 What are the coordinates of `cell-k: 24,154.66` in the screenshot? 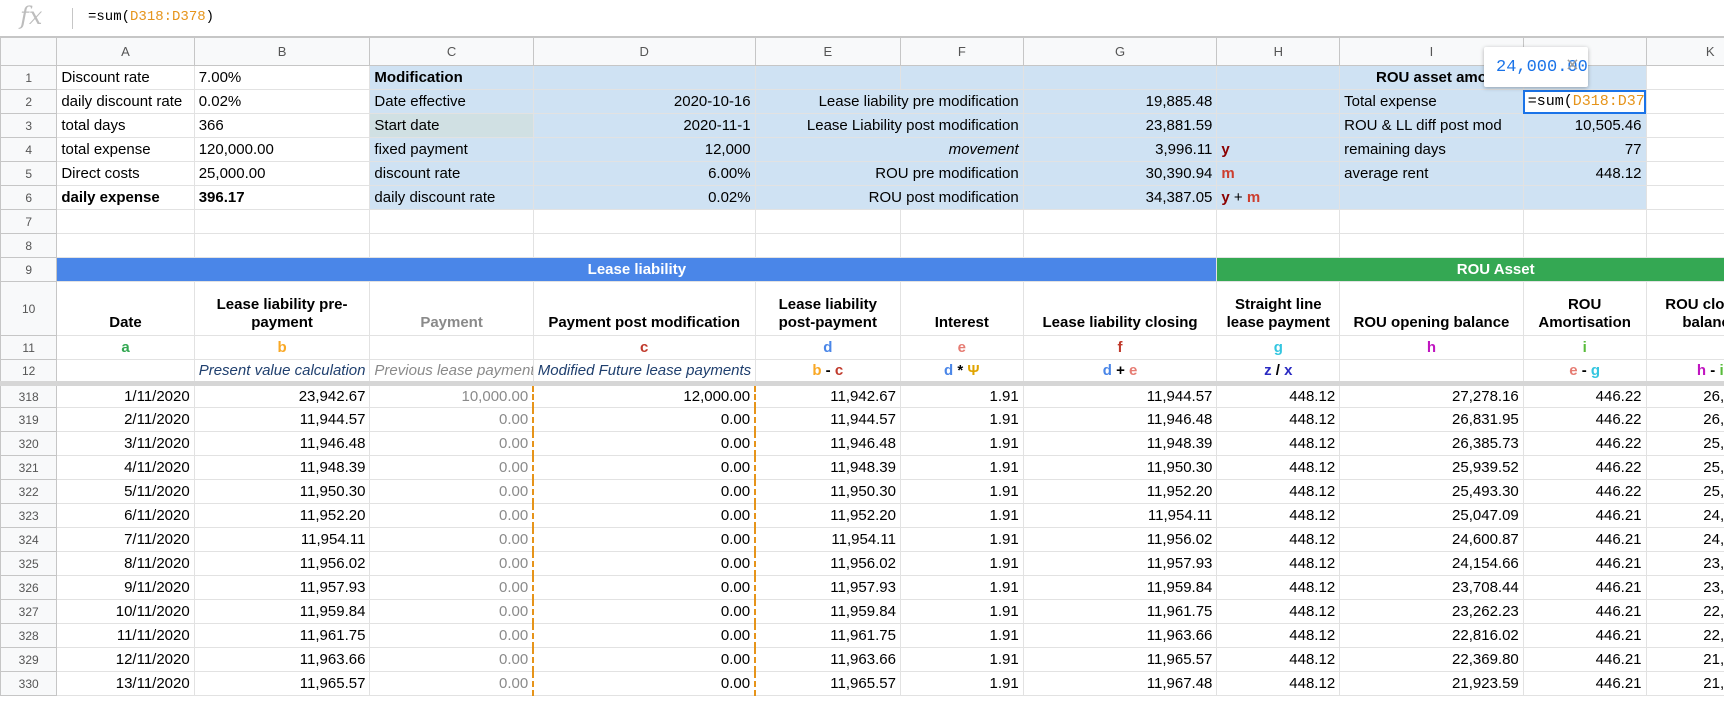 It's located at (1684, 539).